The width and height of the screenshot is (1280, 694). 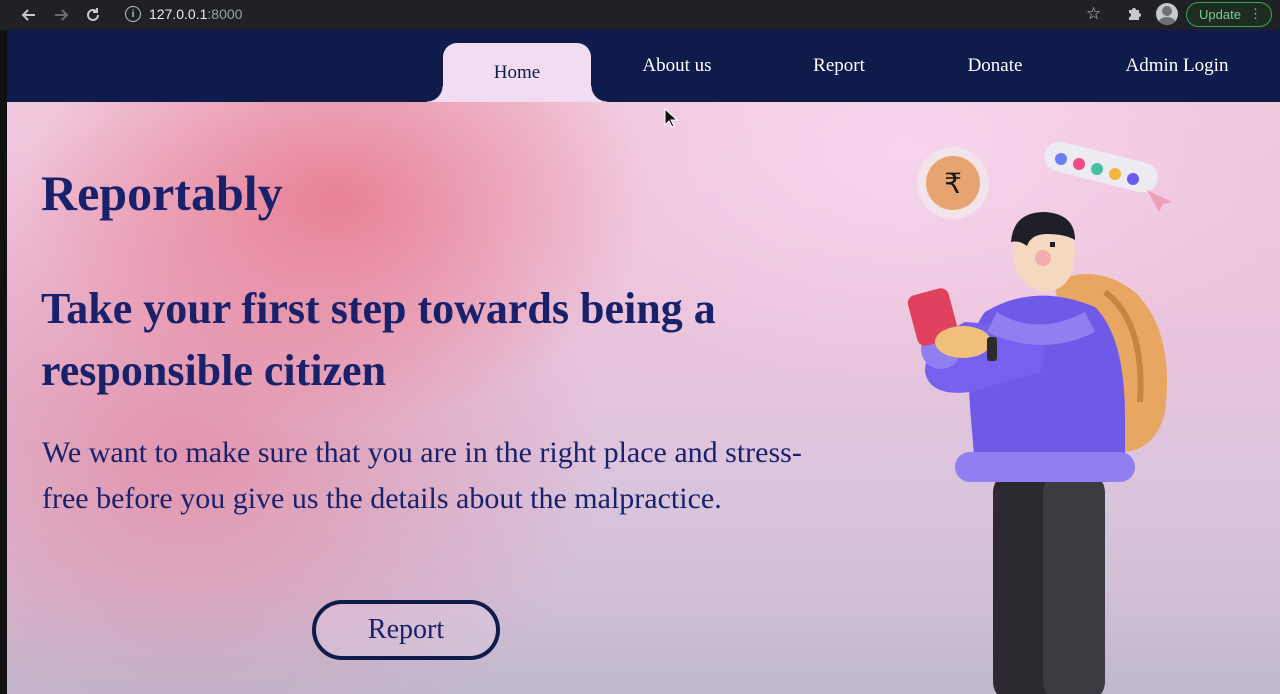 I want to click on nav-report: Report, so click(x=839, y=66).